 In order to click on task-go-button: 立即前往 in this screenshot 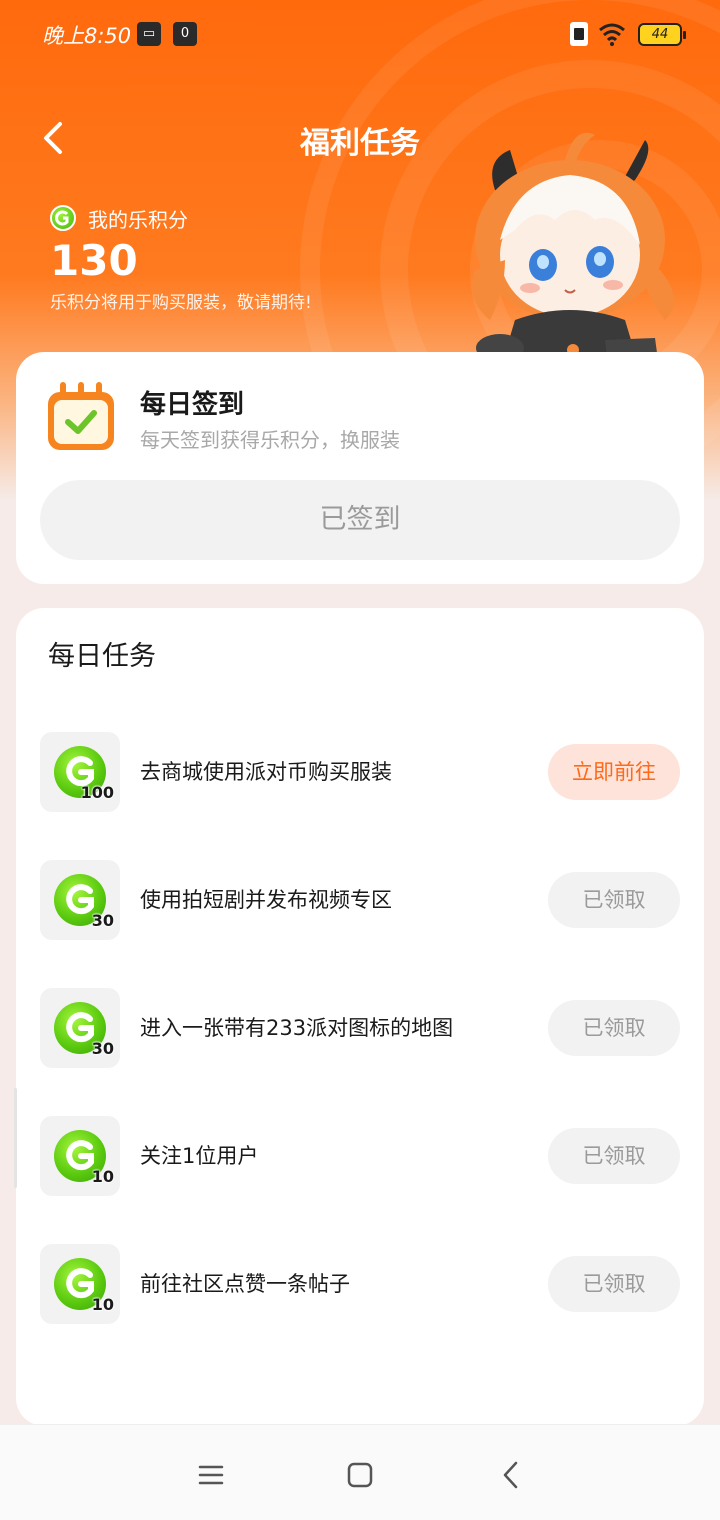, I will do `click(614, 772)`.